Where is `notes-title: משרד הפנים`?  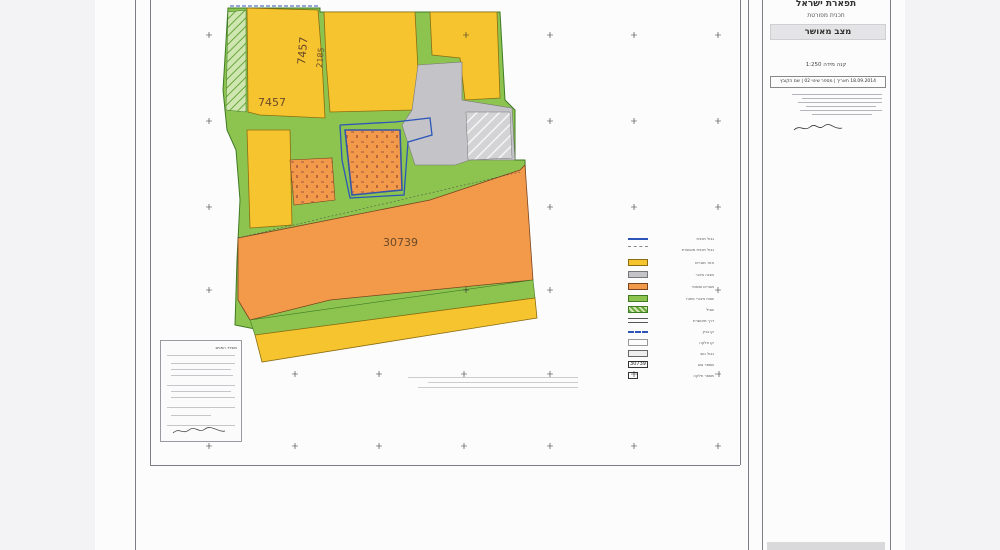
notes-title: משרד הפנים is located at coordinates (226, 347).